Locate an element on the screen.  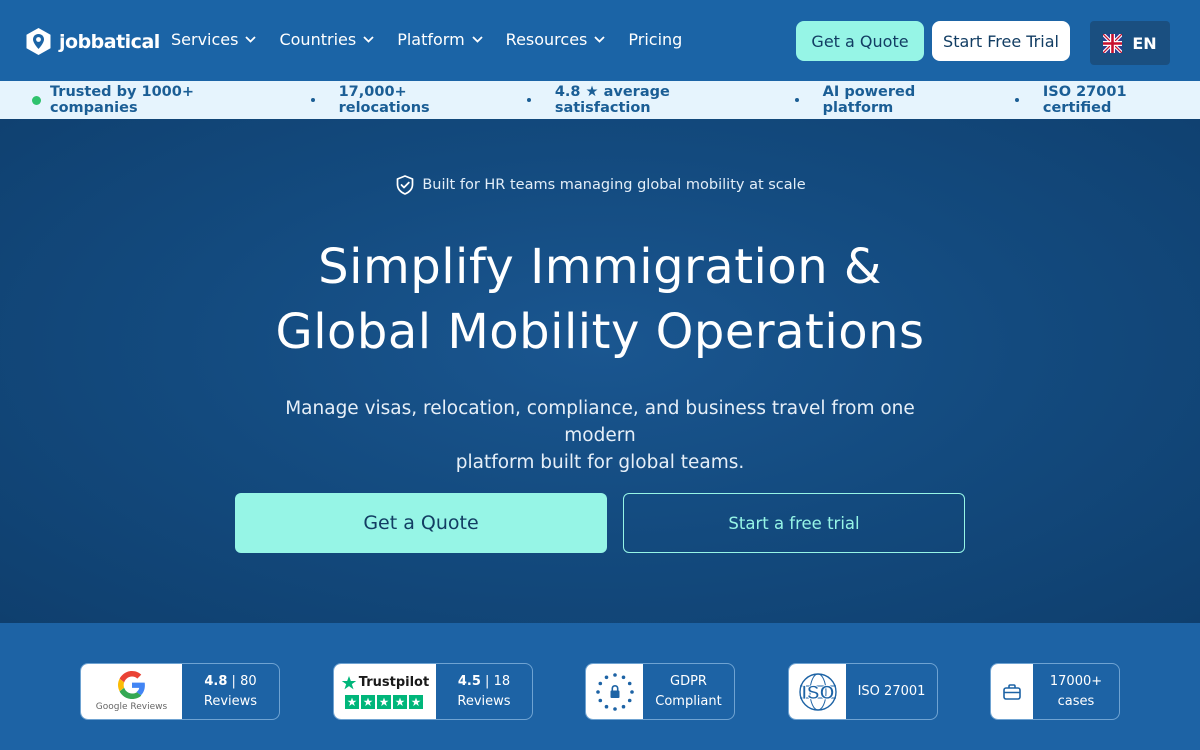
cases-badge: 17000+ cases is located at coordinates (1055, 691).